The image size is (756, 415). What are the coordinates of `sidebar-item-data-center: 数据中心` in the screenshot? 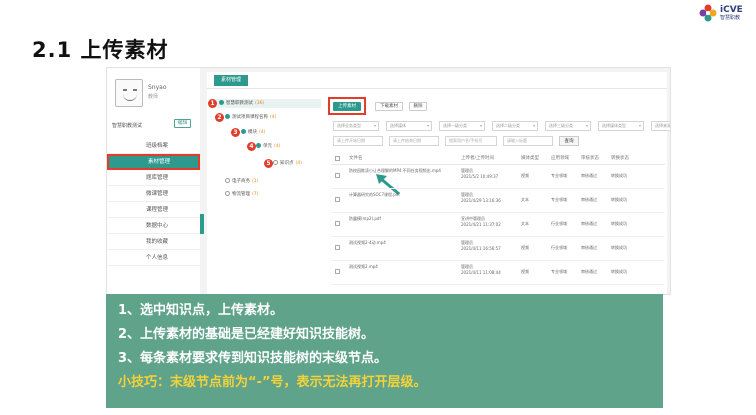 It's located at (153, 226).